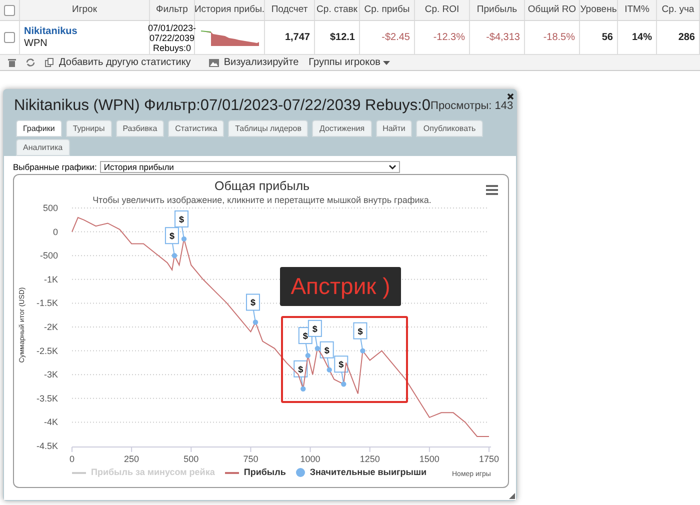 The width and height of the screenshot is (700, 505). What do you see at coordinates (512, 496) in the screenshot?
I see `resize-grip-icon` at bounding box center [512, 496].